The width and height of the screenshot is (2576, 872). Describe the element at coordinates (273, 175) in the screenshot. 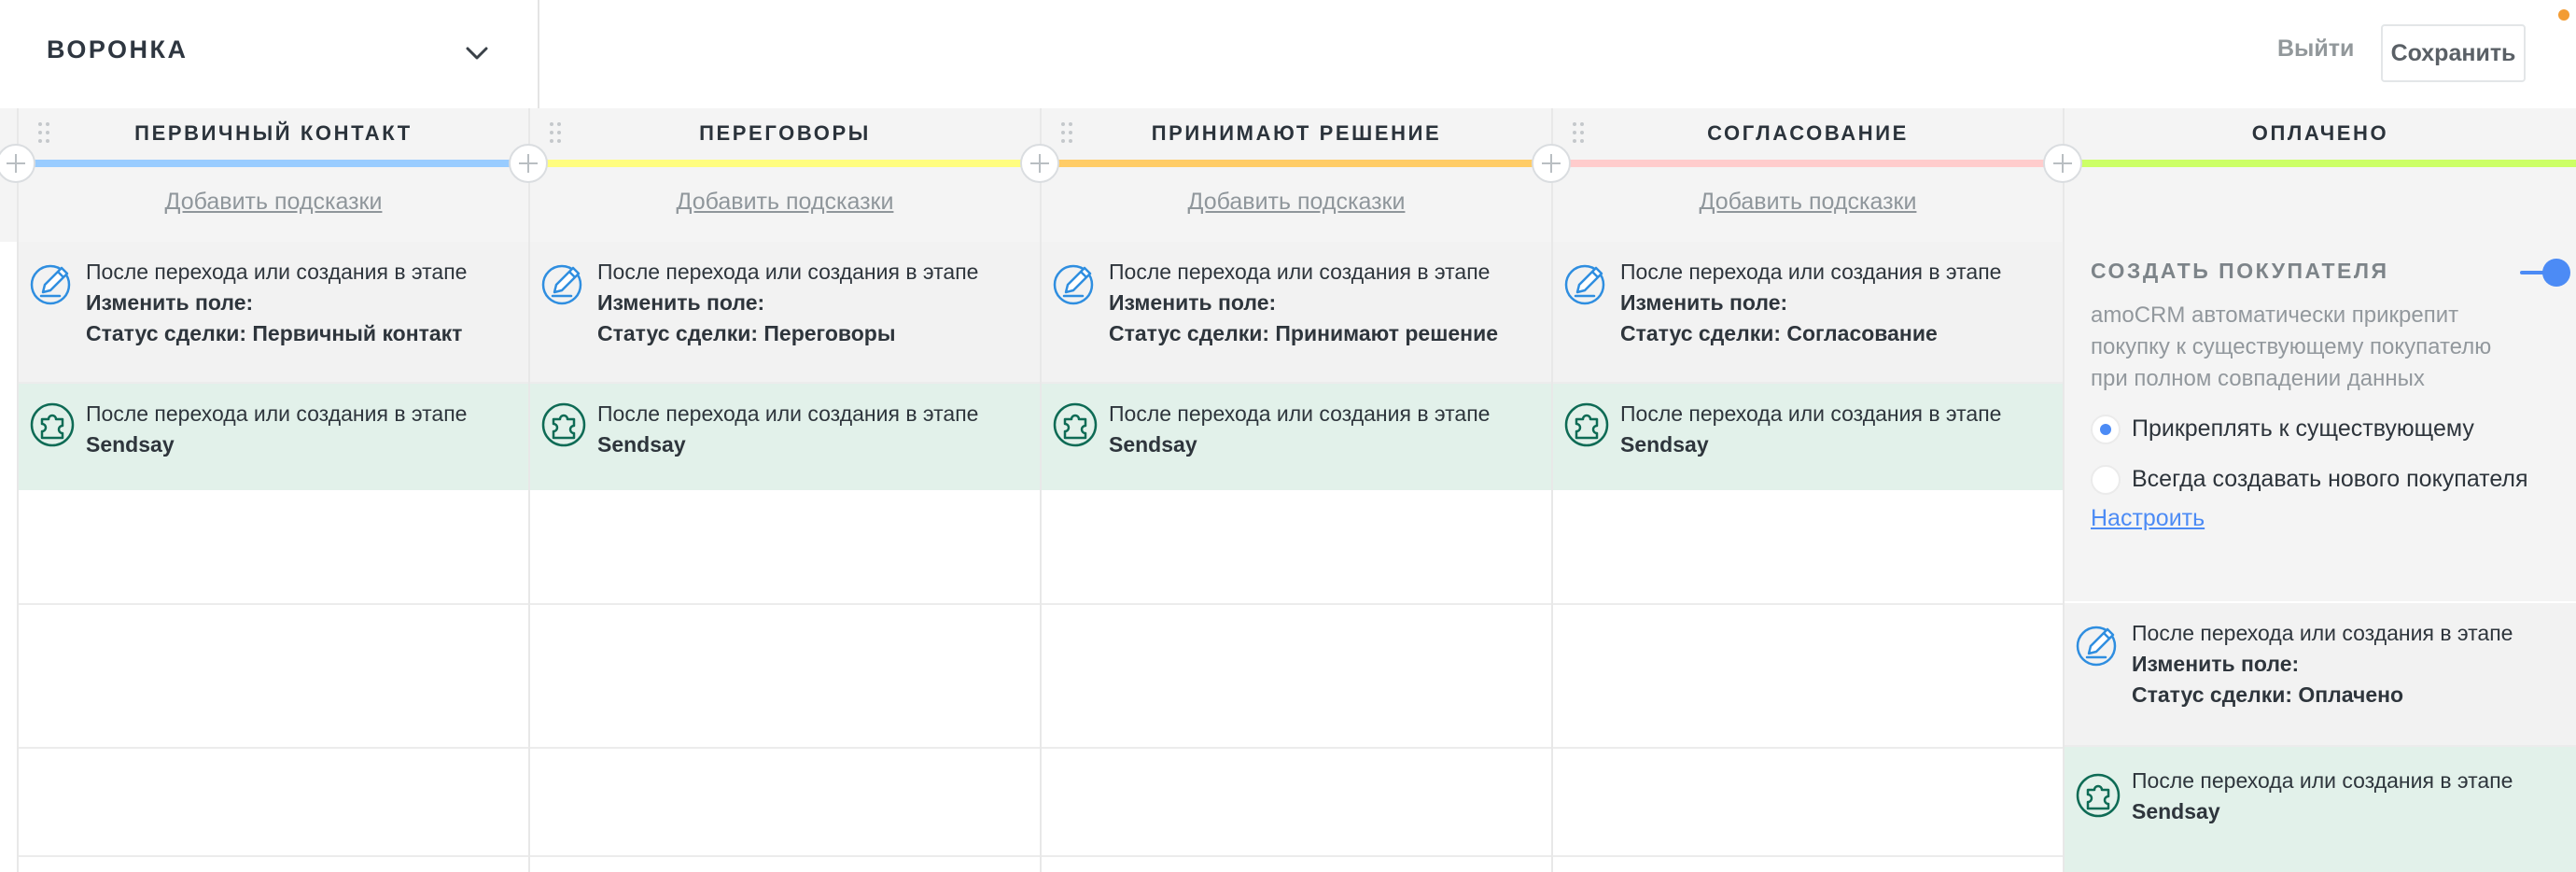

I see `stage-header: ПЕРВИЧНЫЙ КОНТАКТ Добавить подсказки` at that location.